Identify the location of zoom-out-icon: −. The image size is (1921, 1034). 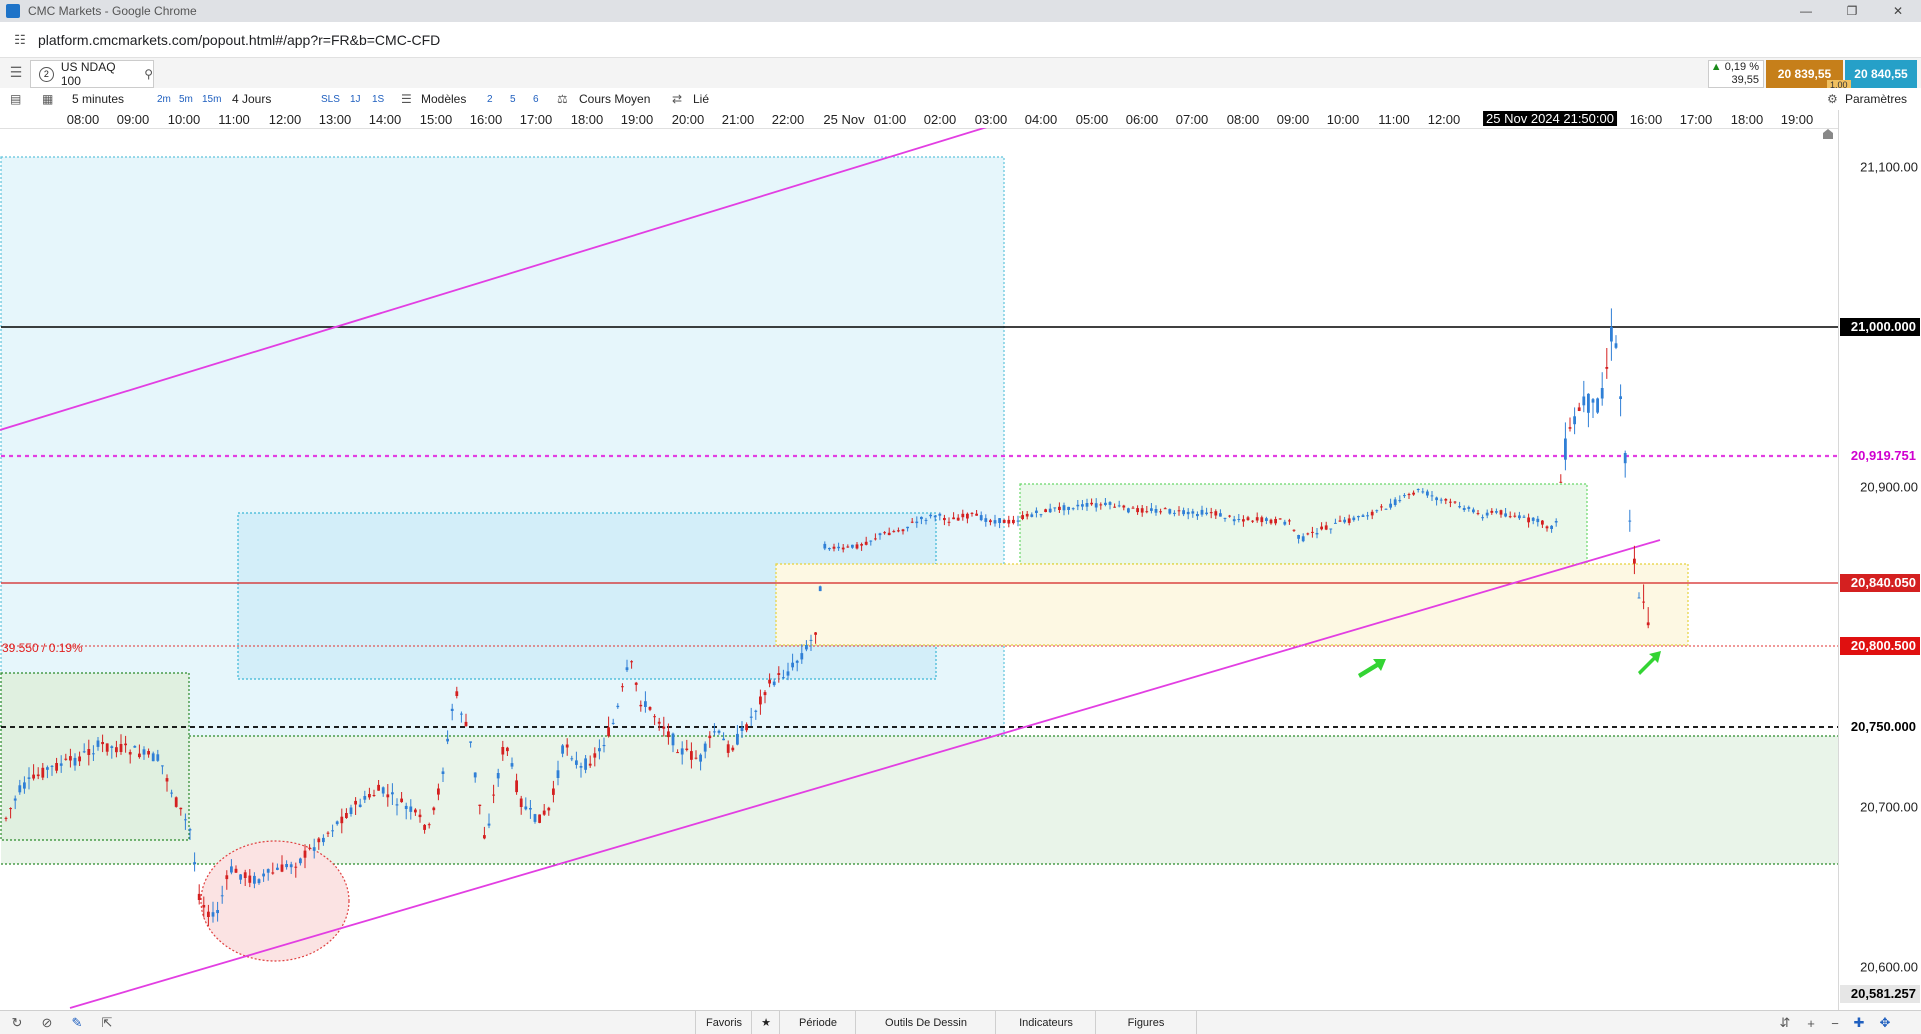
(1835, 1023).